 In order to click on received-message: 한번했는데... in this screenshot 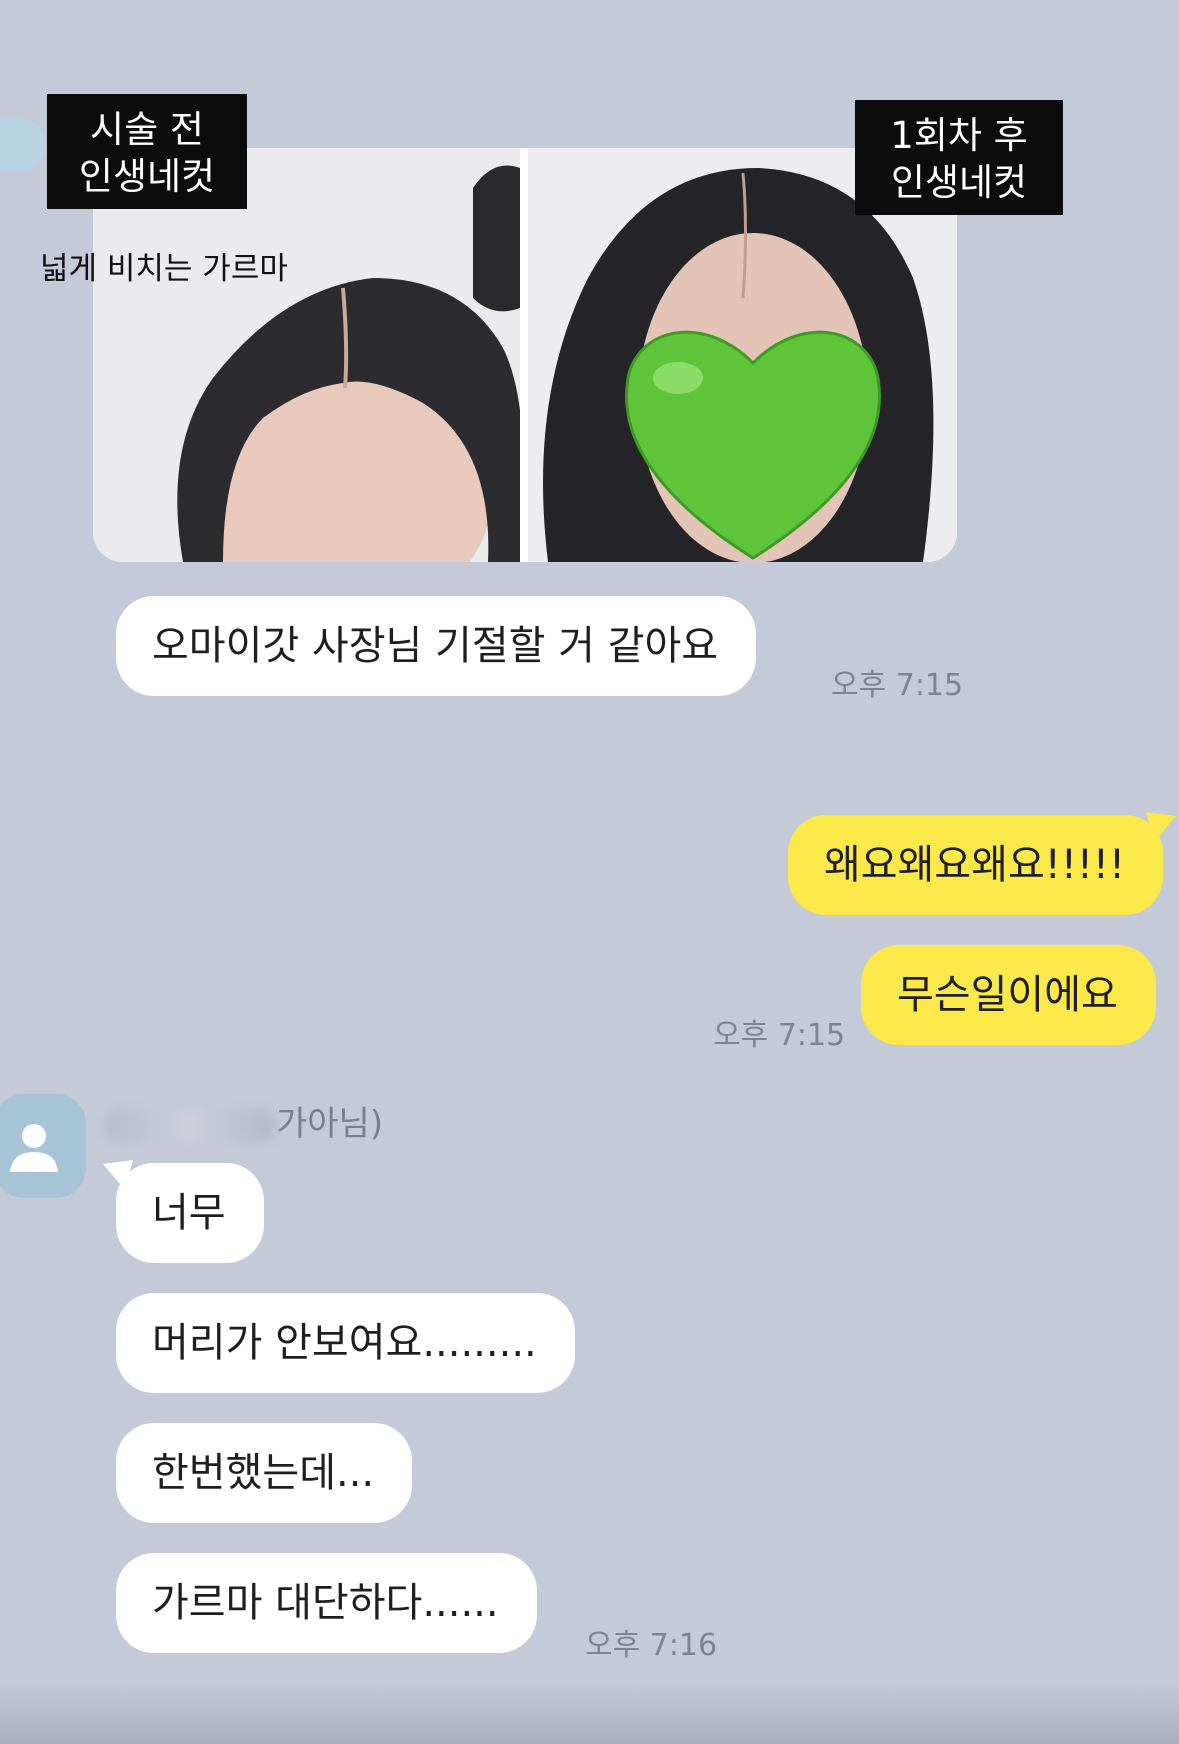, I will do `click(264, 1473)`.